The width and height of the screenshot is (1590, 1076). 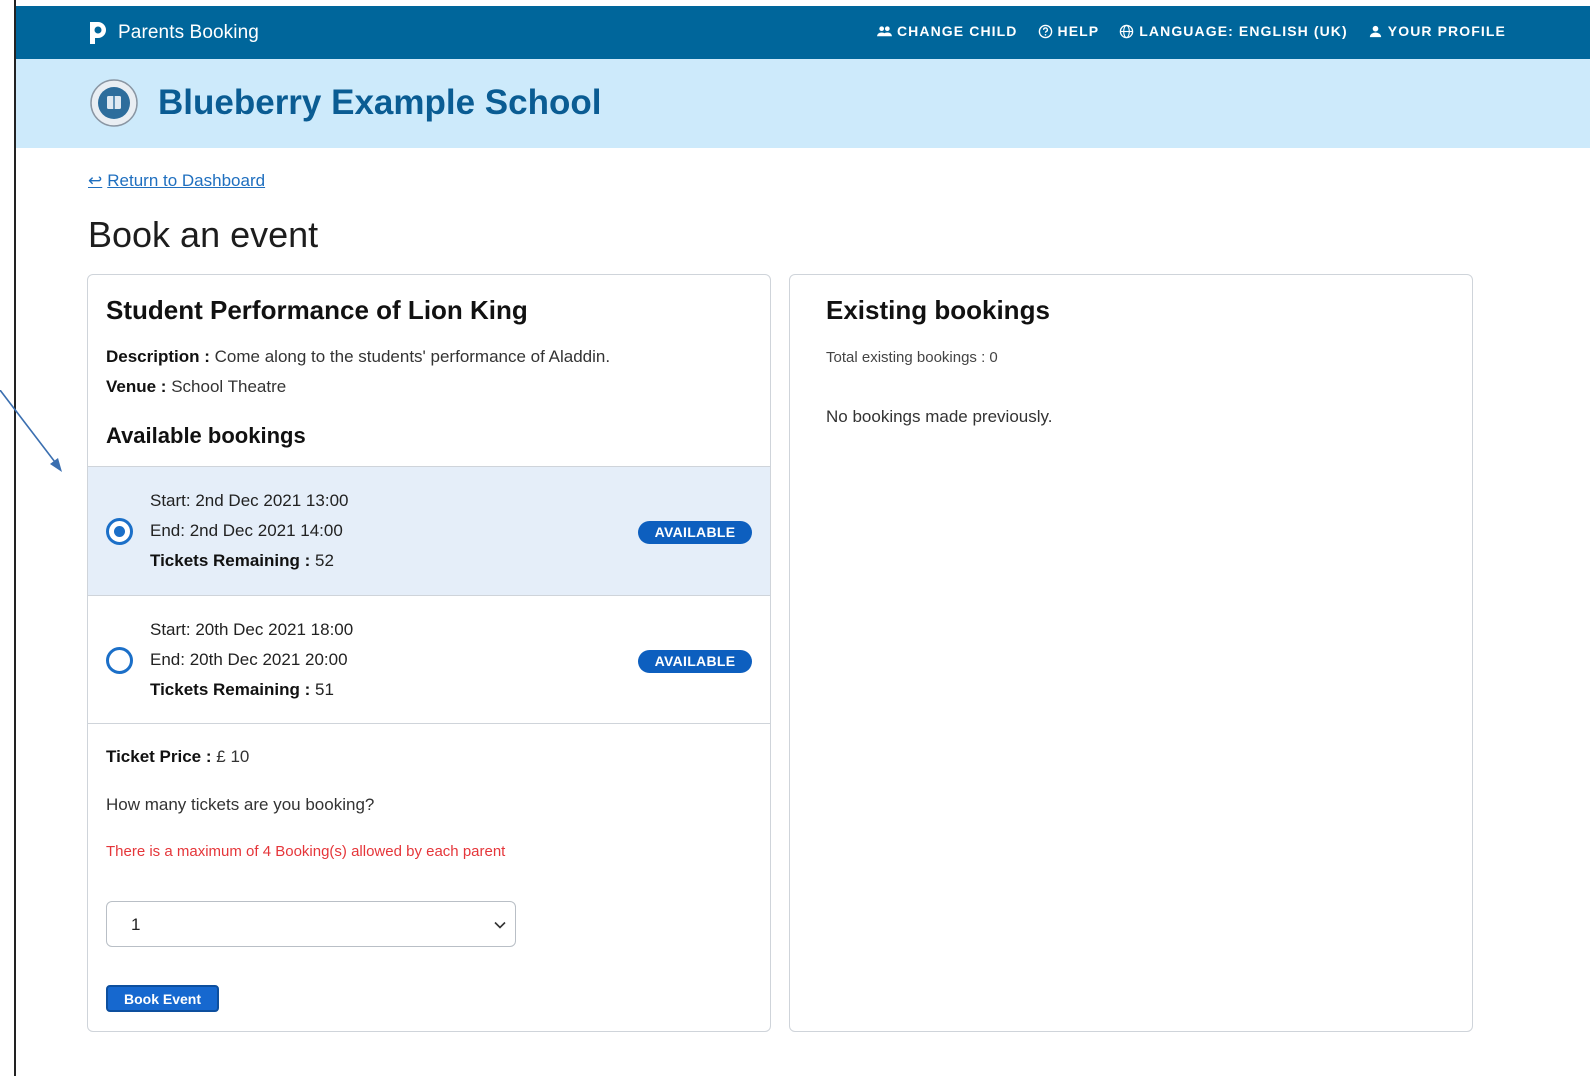 I want to click on school-name: Blueberry Example School, so click(x=380, y=102).